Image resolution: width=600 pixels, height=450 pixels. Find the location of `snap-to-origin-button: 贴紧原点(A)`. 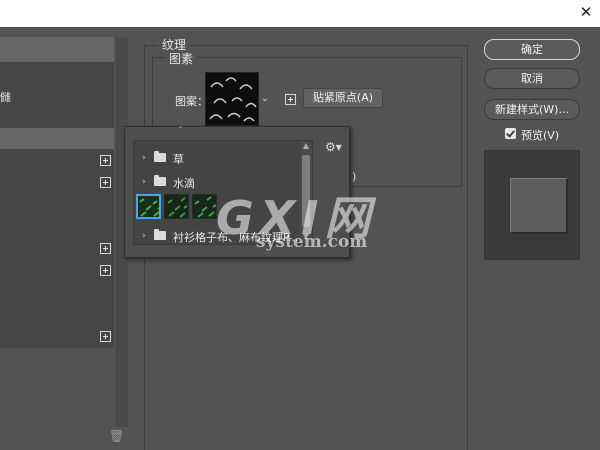

snap-to-origin-button: 贴紧原点(A) is located at coordinates (343, 98).